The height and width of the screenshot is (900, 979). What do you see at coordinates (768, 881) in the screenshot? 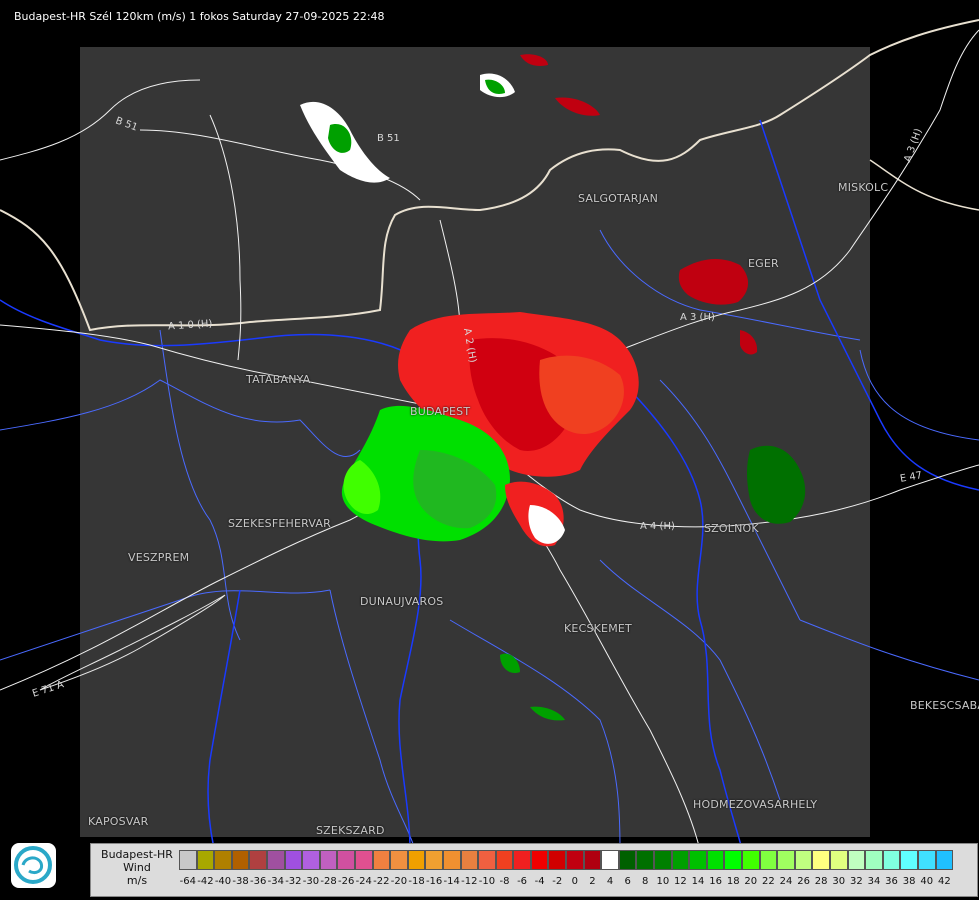
I see `legend-tick: 22` at bounding box center [768, 881].